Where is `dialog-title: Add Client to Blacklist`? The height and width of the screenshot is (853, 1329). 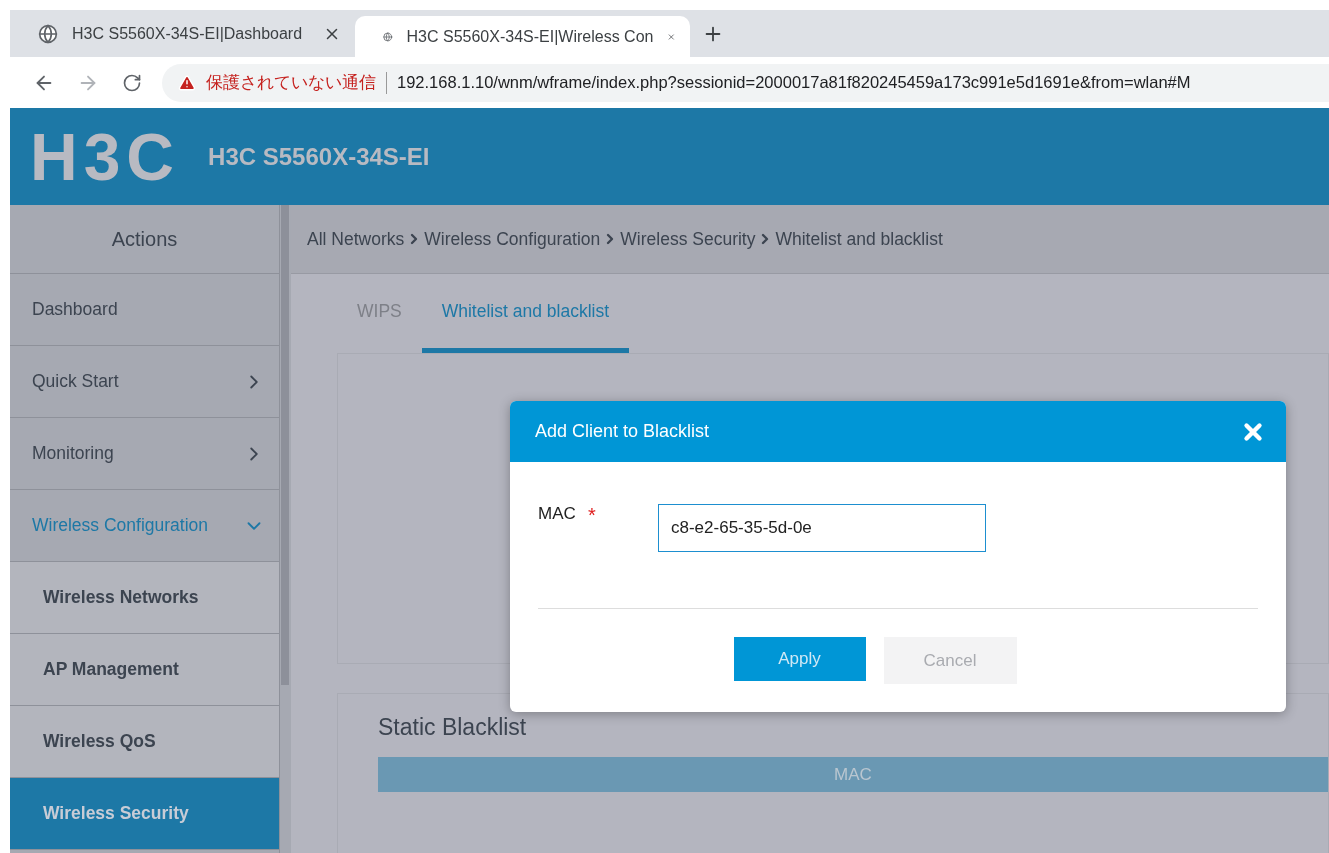 dialog-title: Add Client to Blacklist is located at coordinates (622, 431).